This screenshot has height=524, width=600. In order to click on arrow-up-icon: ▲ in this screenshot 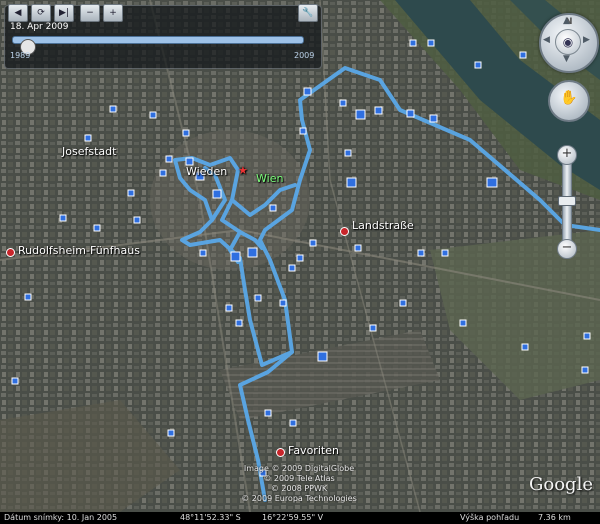, I will do `click(566, 21)`.